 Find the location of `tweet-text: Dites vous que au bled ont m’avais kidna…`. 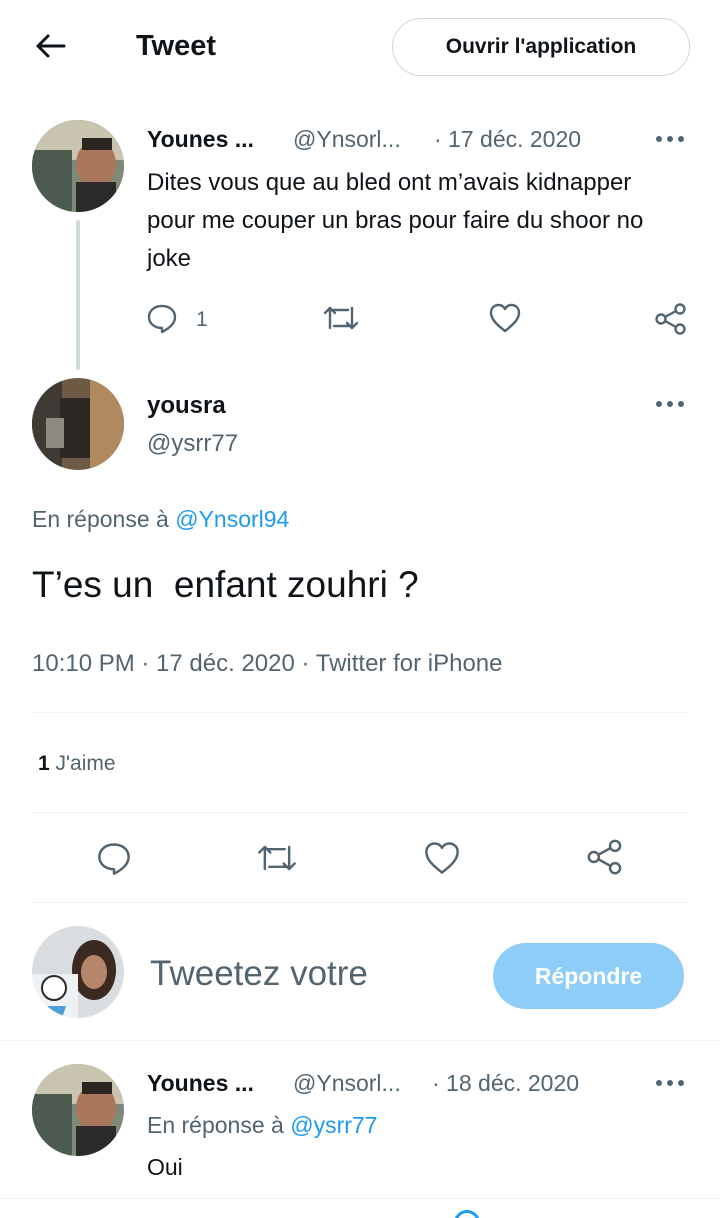

tweet-text: Dites vous que au bled ont m’avais kidna… is located at coordinates (395, 220).